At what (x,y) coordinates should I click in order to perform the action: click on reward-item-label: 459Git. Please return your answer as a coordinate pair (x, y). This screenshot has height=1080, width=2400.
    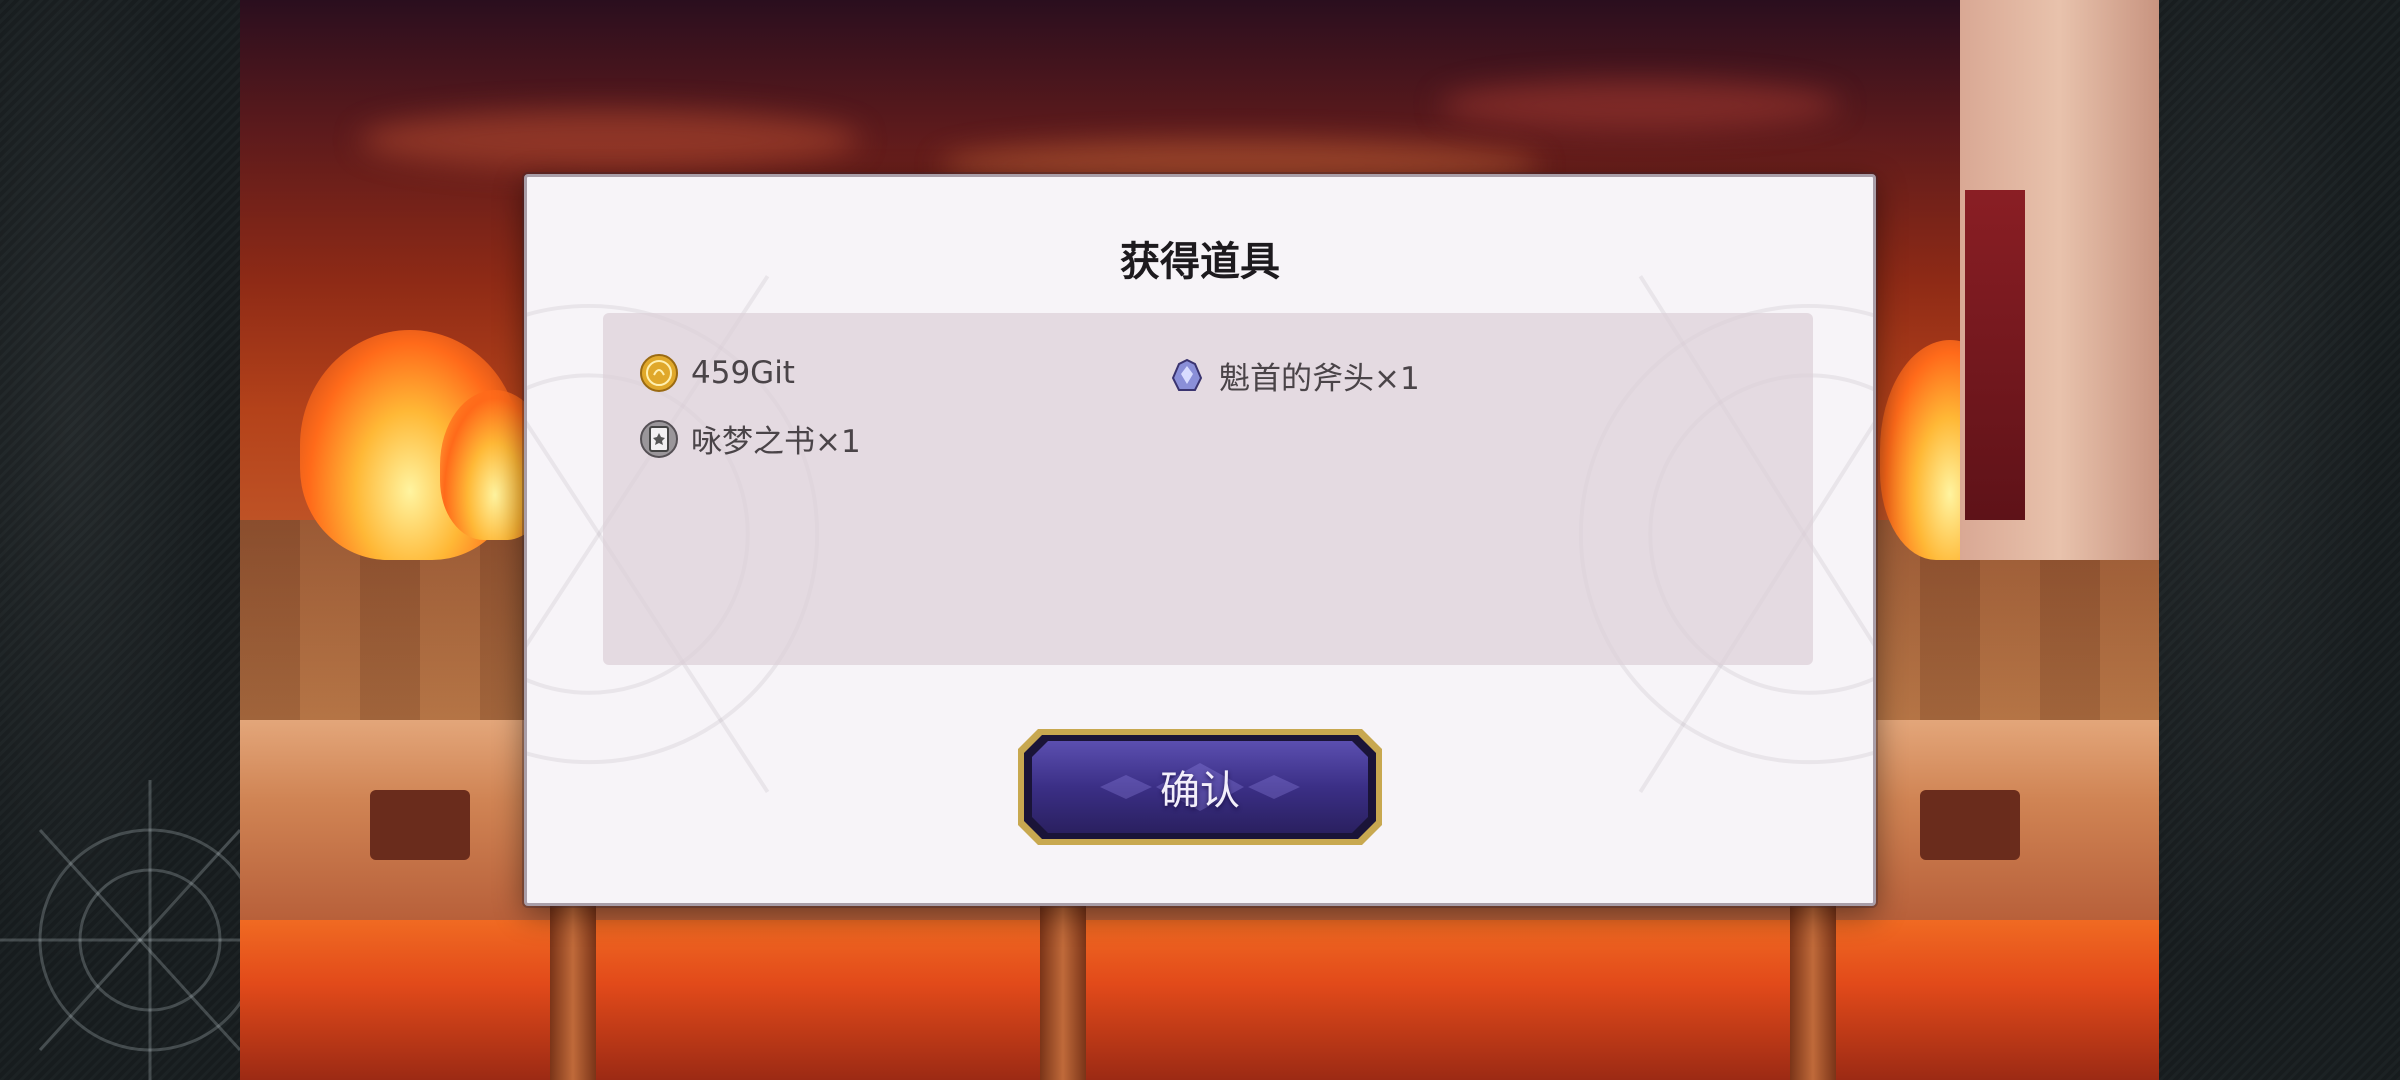
    Looking at the image, I should click on (743, 373).